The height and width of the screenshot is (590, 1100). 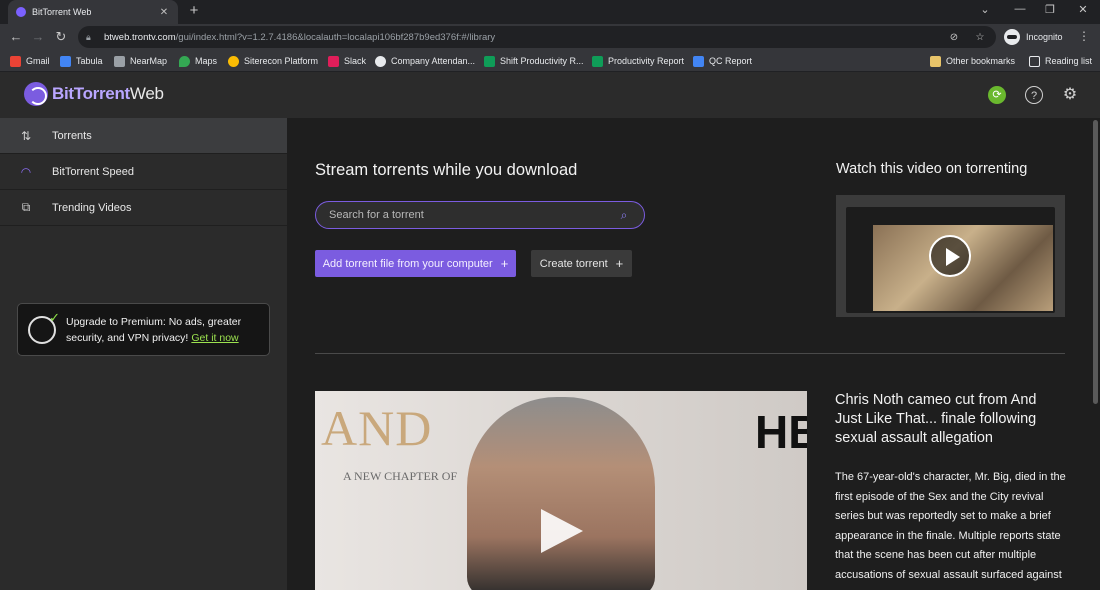 I want to click on torrent-search-bar: ⌕, so click(x=480, y=215).